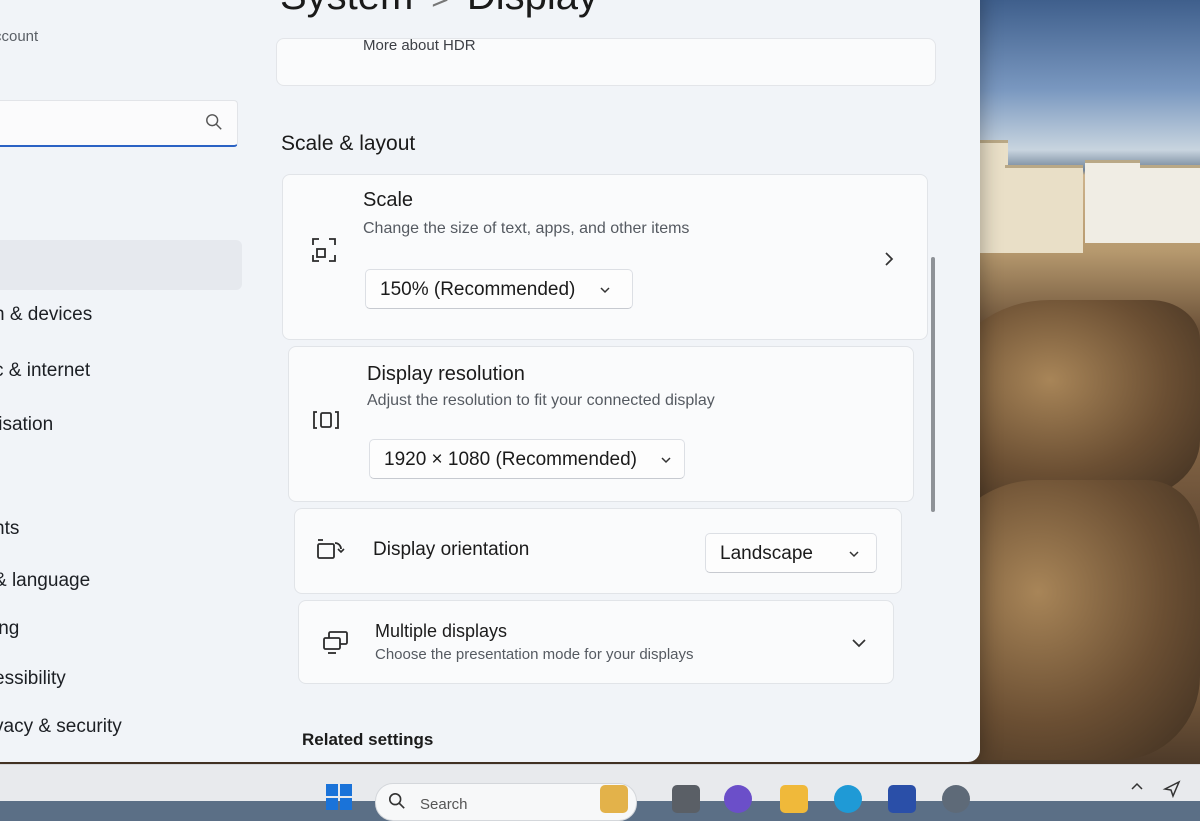 The height and width of the screenshot is (821, 1200). I want to click on multiple-displays-icon, so click(335, 642).